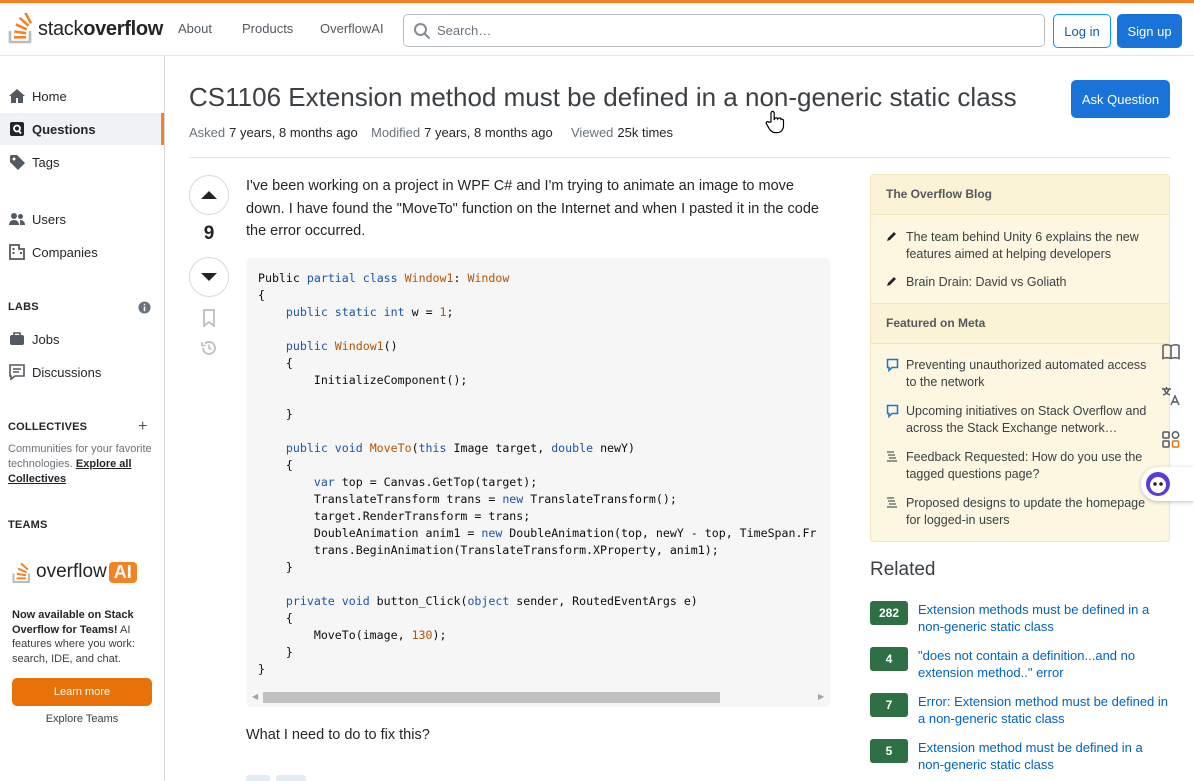  Describe the element at coordinates (101, 28) in the screenshot. I see `logo-text: stackoverflow` at that location.